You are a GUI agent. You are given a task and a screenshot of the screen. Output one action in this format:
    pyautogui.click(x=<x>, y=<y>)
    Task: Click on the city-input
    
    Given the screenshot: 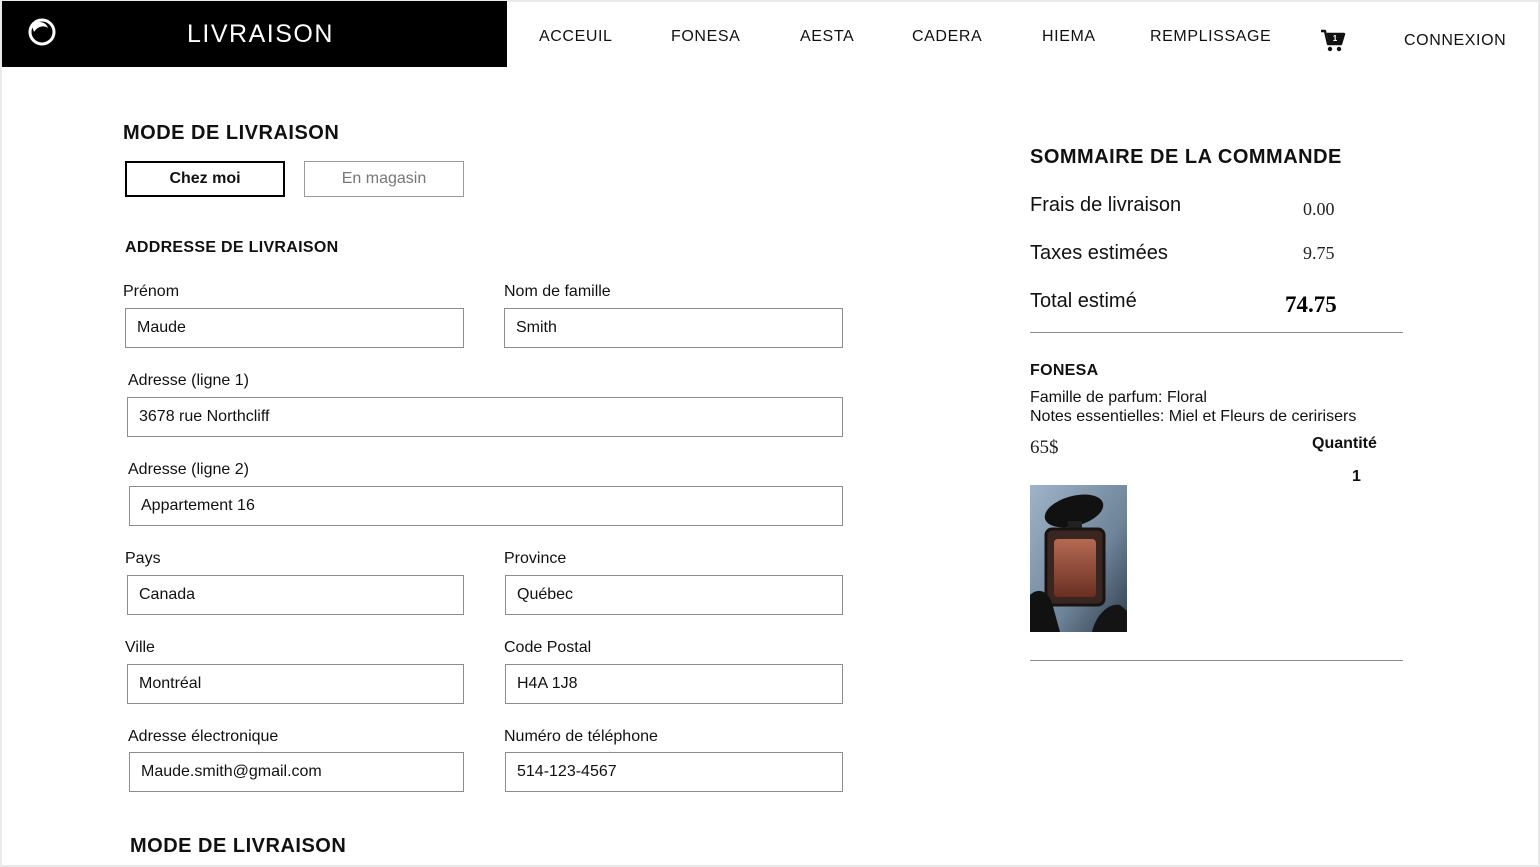 What is the action you would take?
    pyautogui.click(x=295, y=684)
    